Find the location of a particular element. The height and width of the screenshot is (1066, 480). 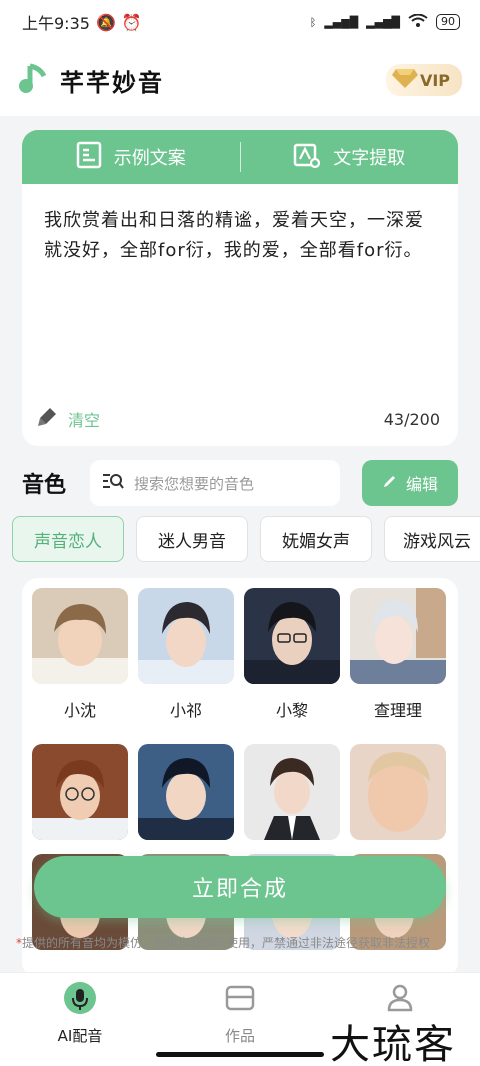

battery-indicator: 90 is located at coordinates (448, 22).